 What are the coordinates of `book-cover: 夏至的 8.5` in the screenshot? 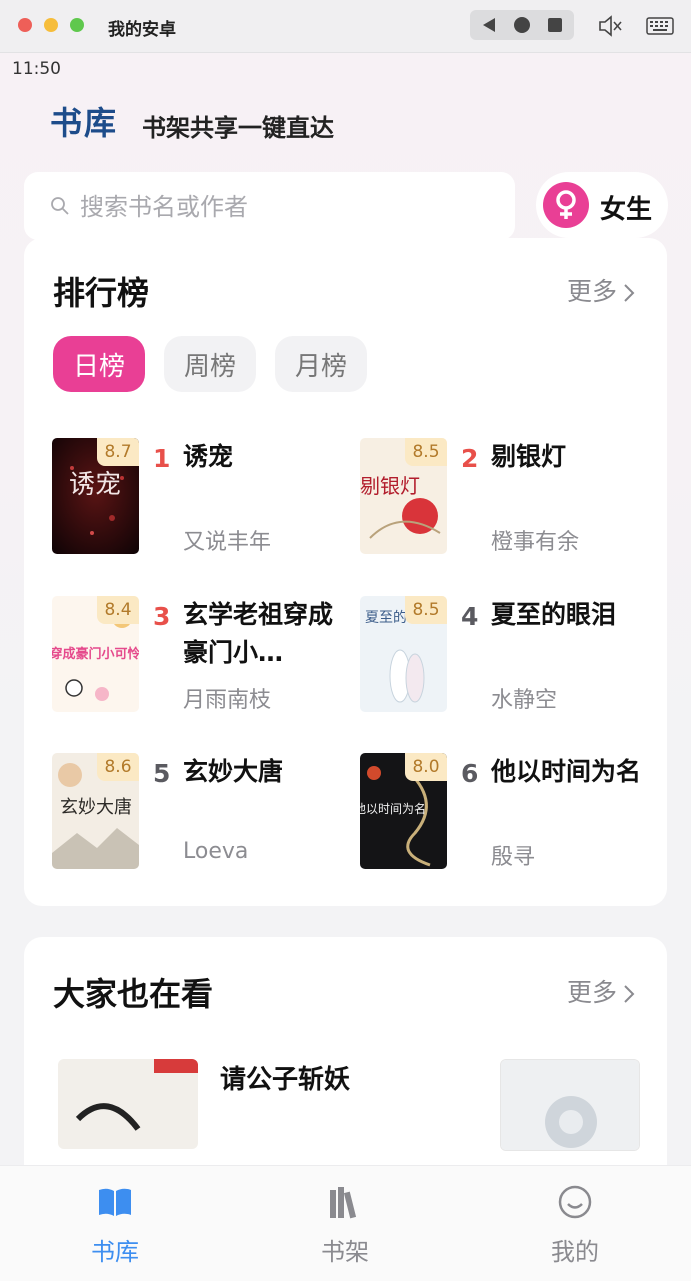 It's located at (403, 654).